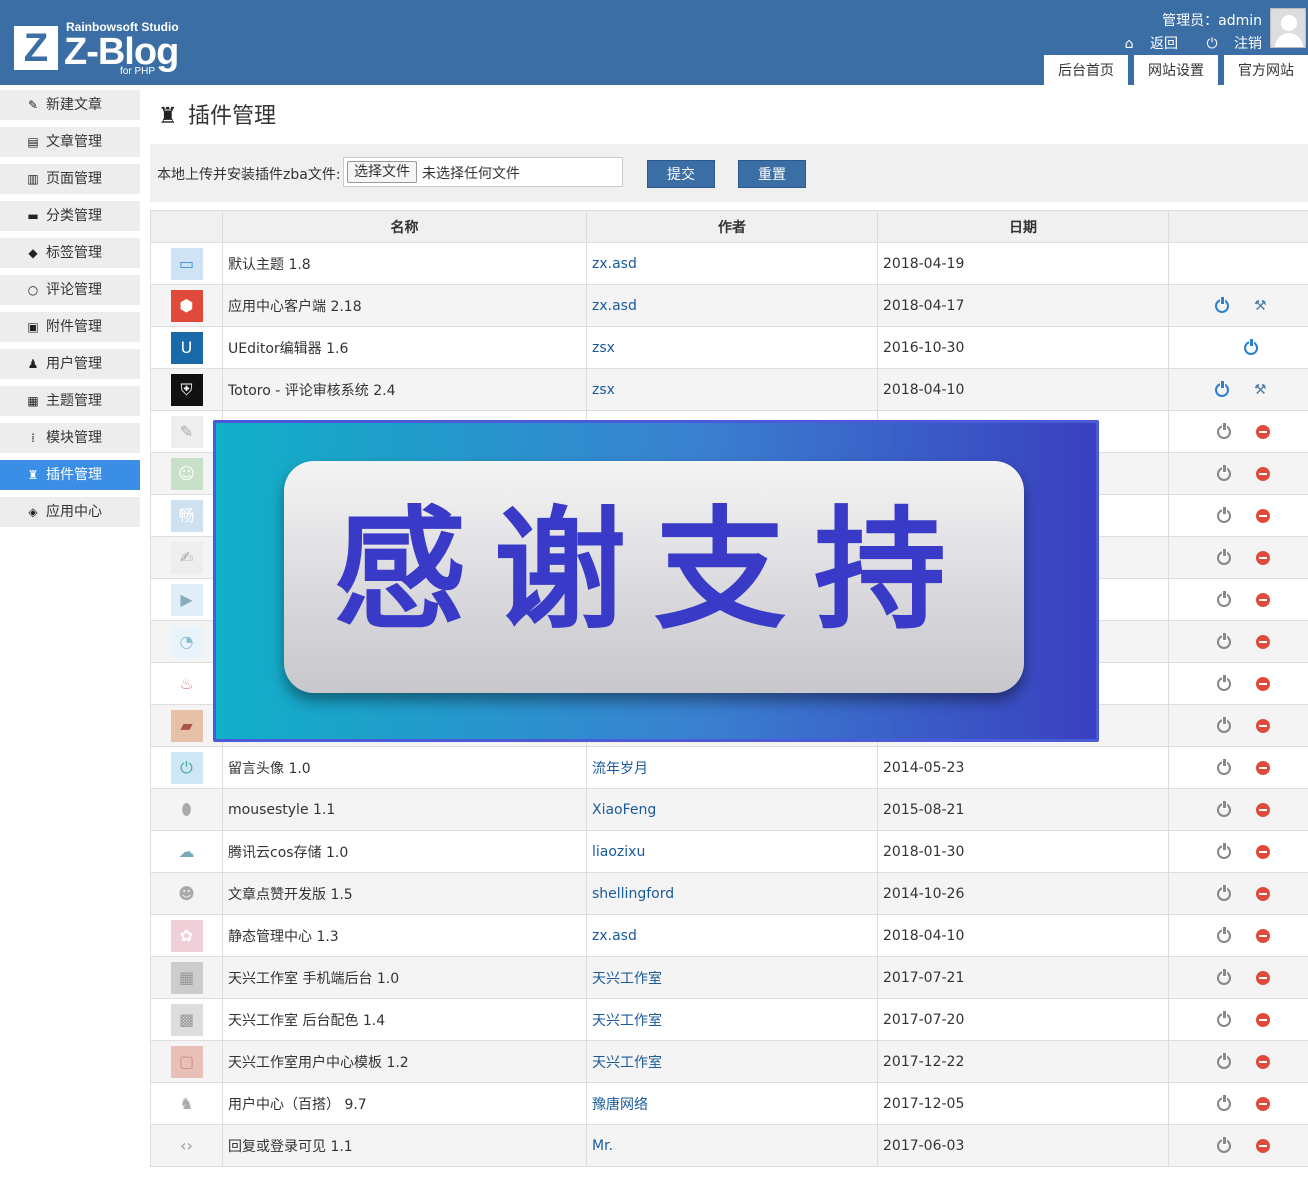 Image resolution: width=1308 pixels, height=1178 pixels. What do you see at coordinates (1023, 893) in the screenshot?
I see `plugin-date: 2014-10-26` at bounding box center [1023, 893].